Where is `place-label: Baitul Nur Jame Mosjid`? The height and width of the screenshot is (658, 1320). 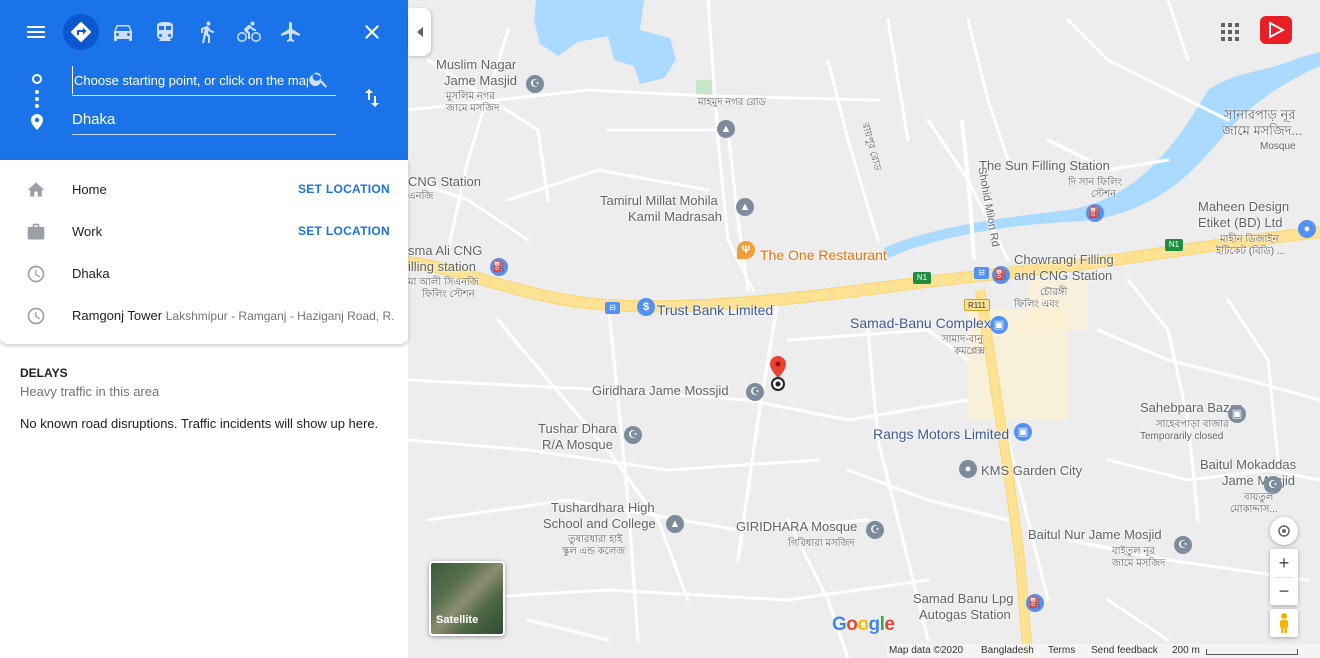
place-label: Baitul Nur Jame Mosjid is located at coordinates (1095, 535).